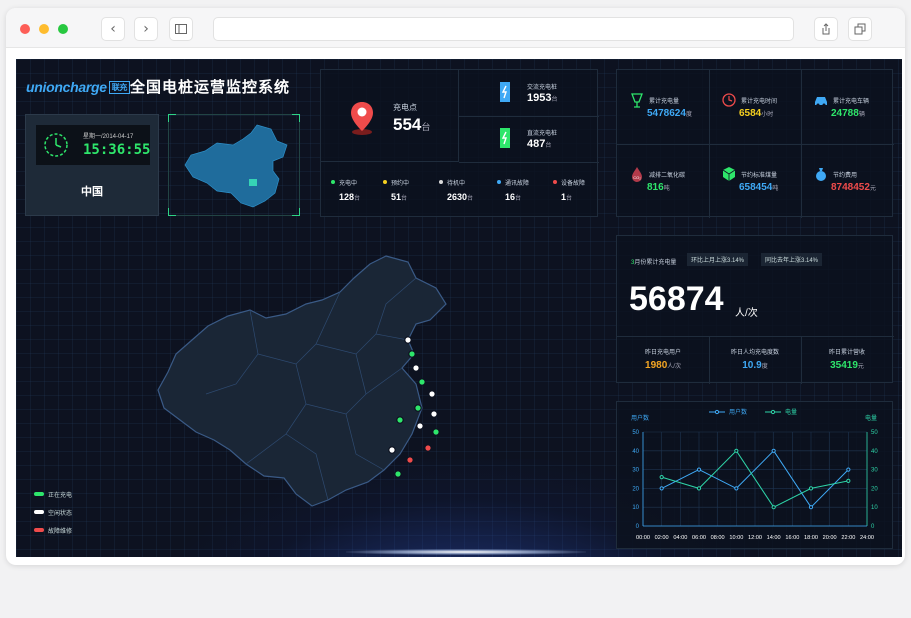 This screenshot has height=618, width=911. Describe the element at coordinates (874, 433) in the screenshot. I see `y-tick-right: 50` at that location.